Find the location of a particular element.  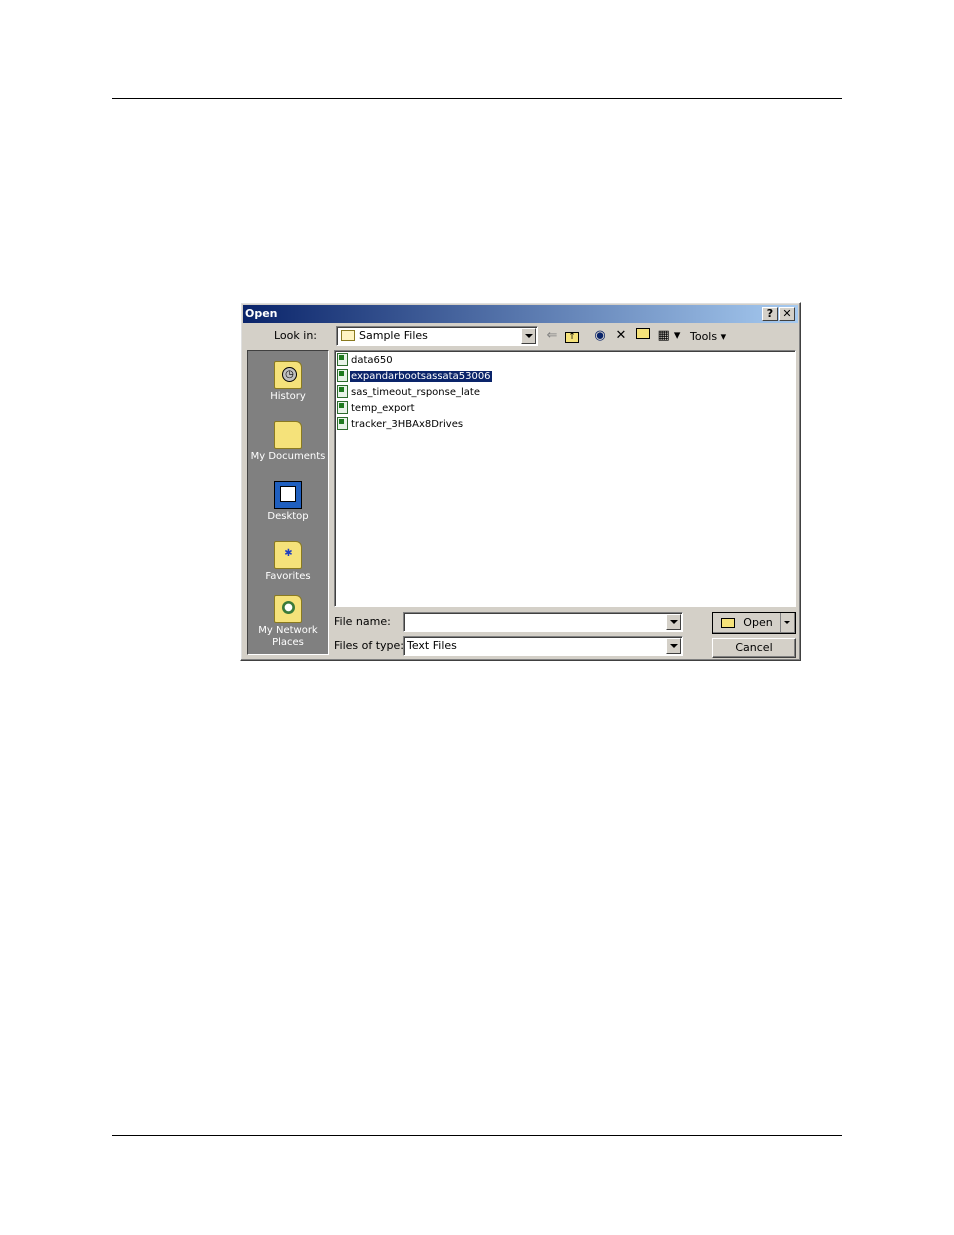

delete-icon: ✕ is located at coordinates (621, 336).